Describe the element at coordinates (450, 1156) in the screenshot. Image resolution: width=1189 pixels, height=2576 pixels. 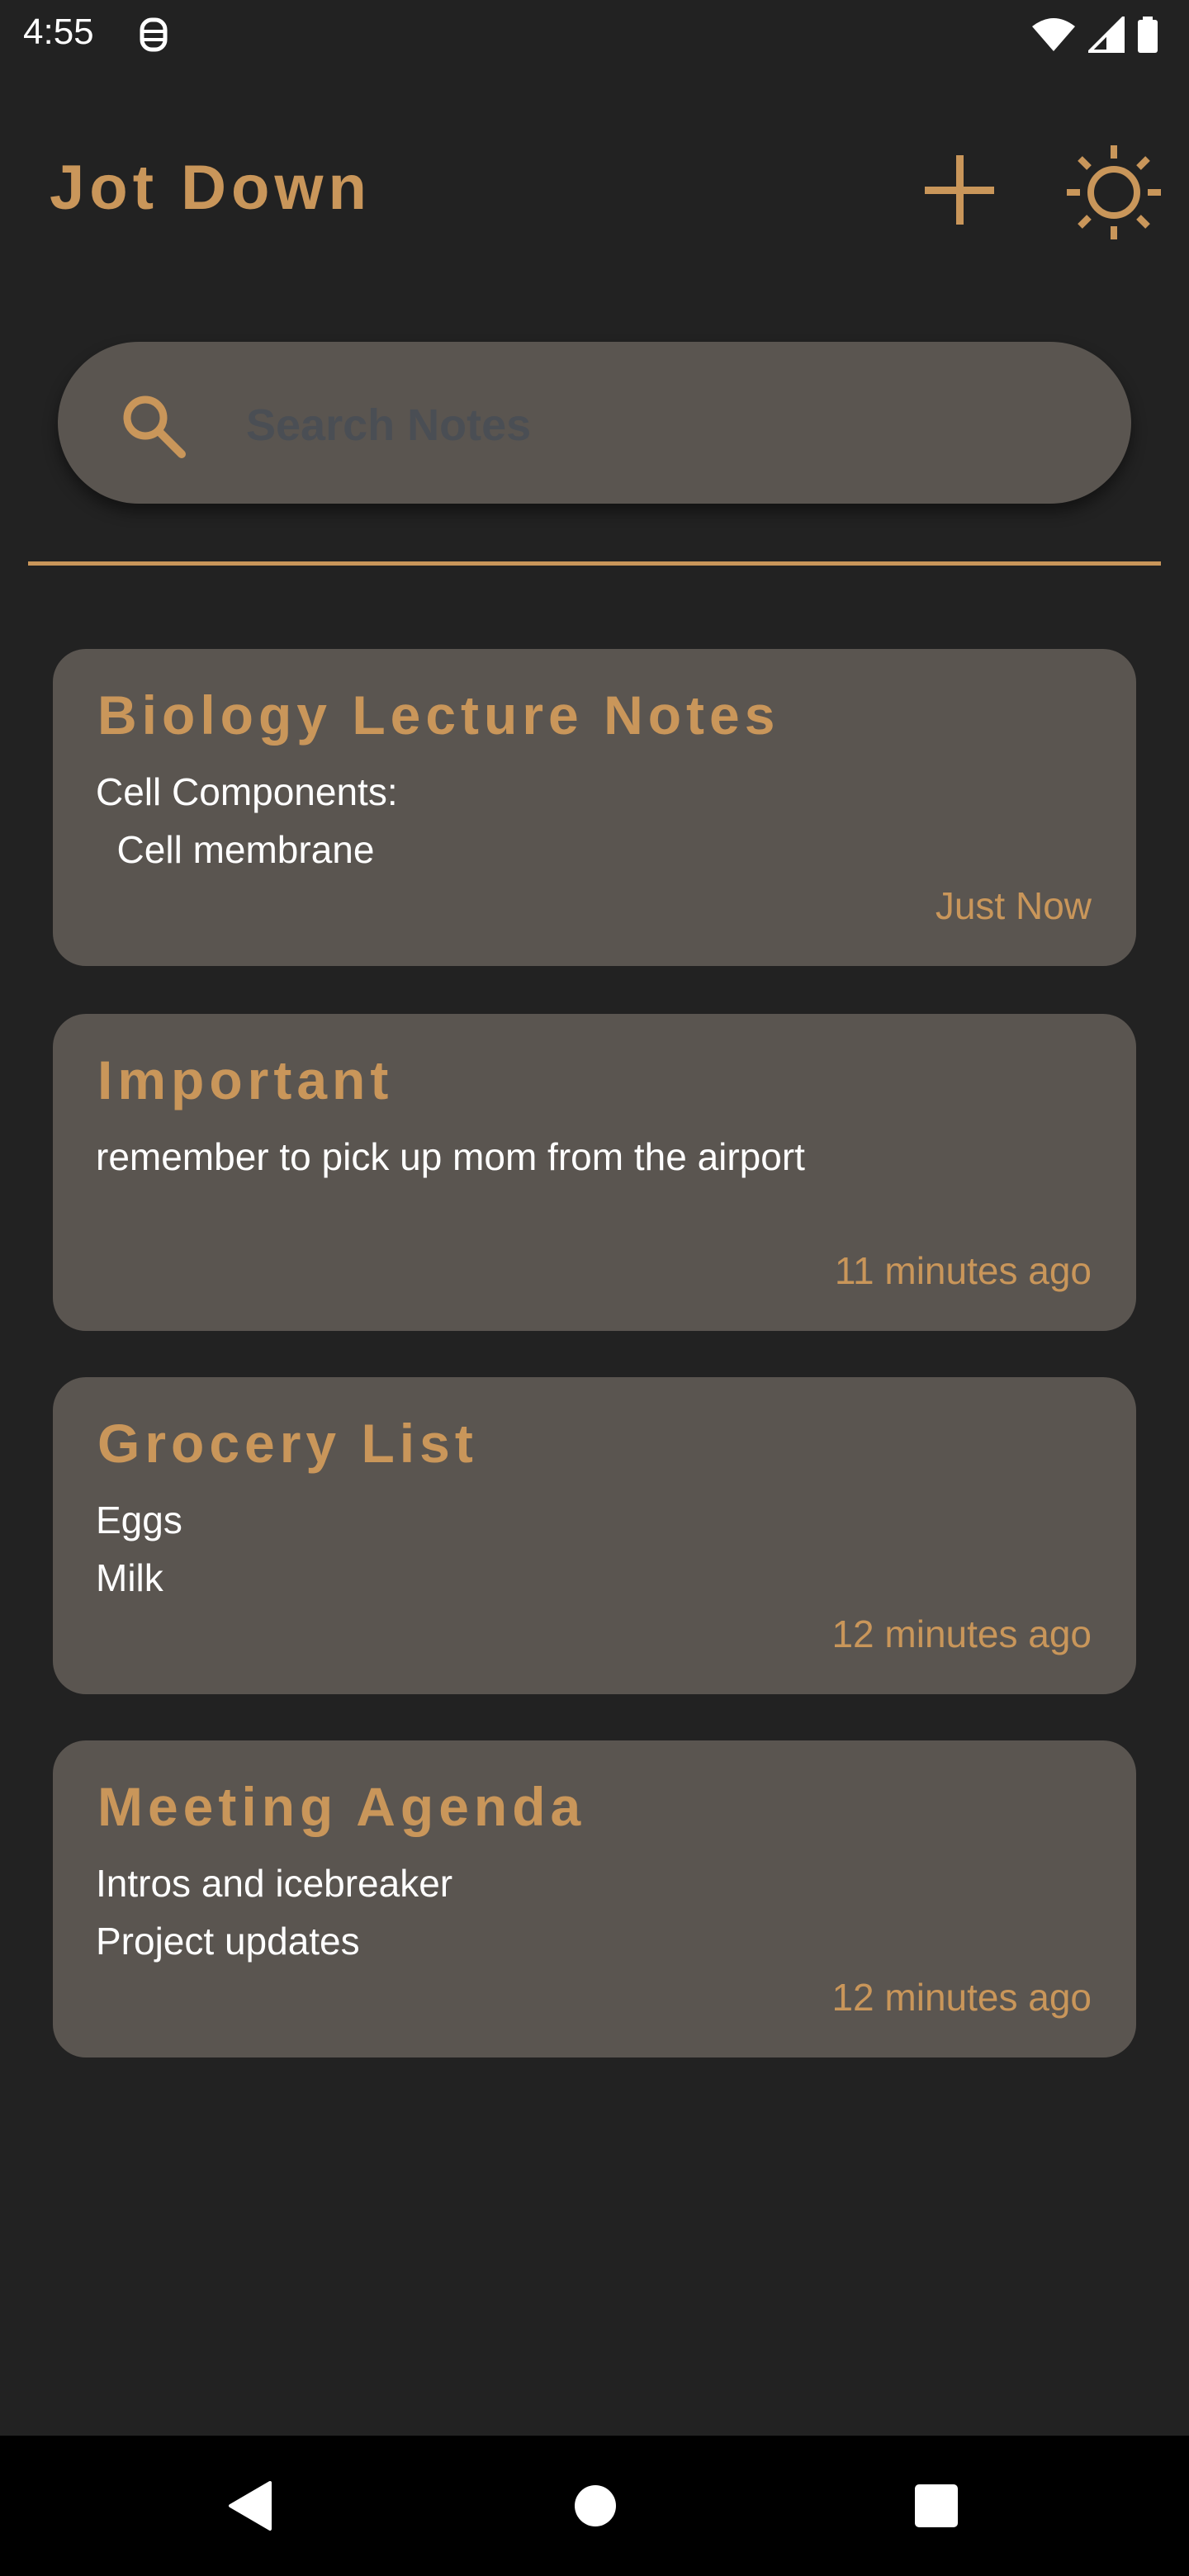
I see `note-preview: remember to pick up mom from the airport` at that location.